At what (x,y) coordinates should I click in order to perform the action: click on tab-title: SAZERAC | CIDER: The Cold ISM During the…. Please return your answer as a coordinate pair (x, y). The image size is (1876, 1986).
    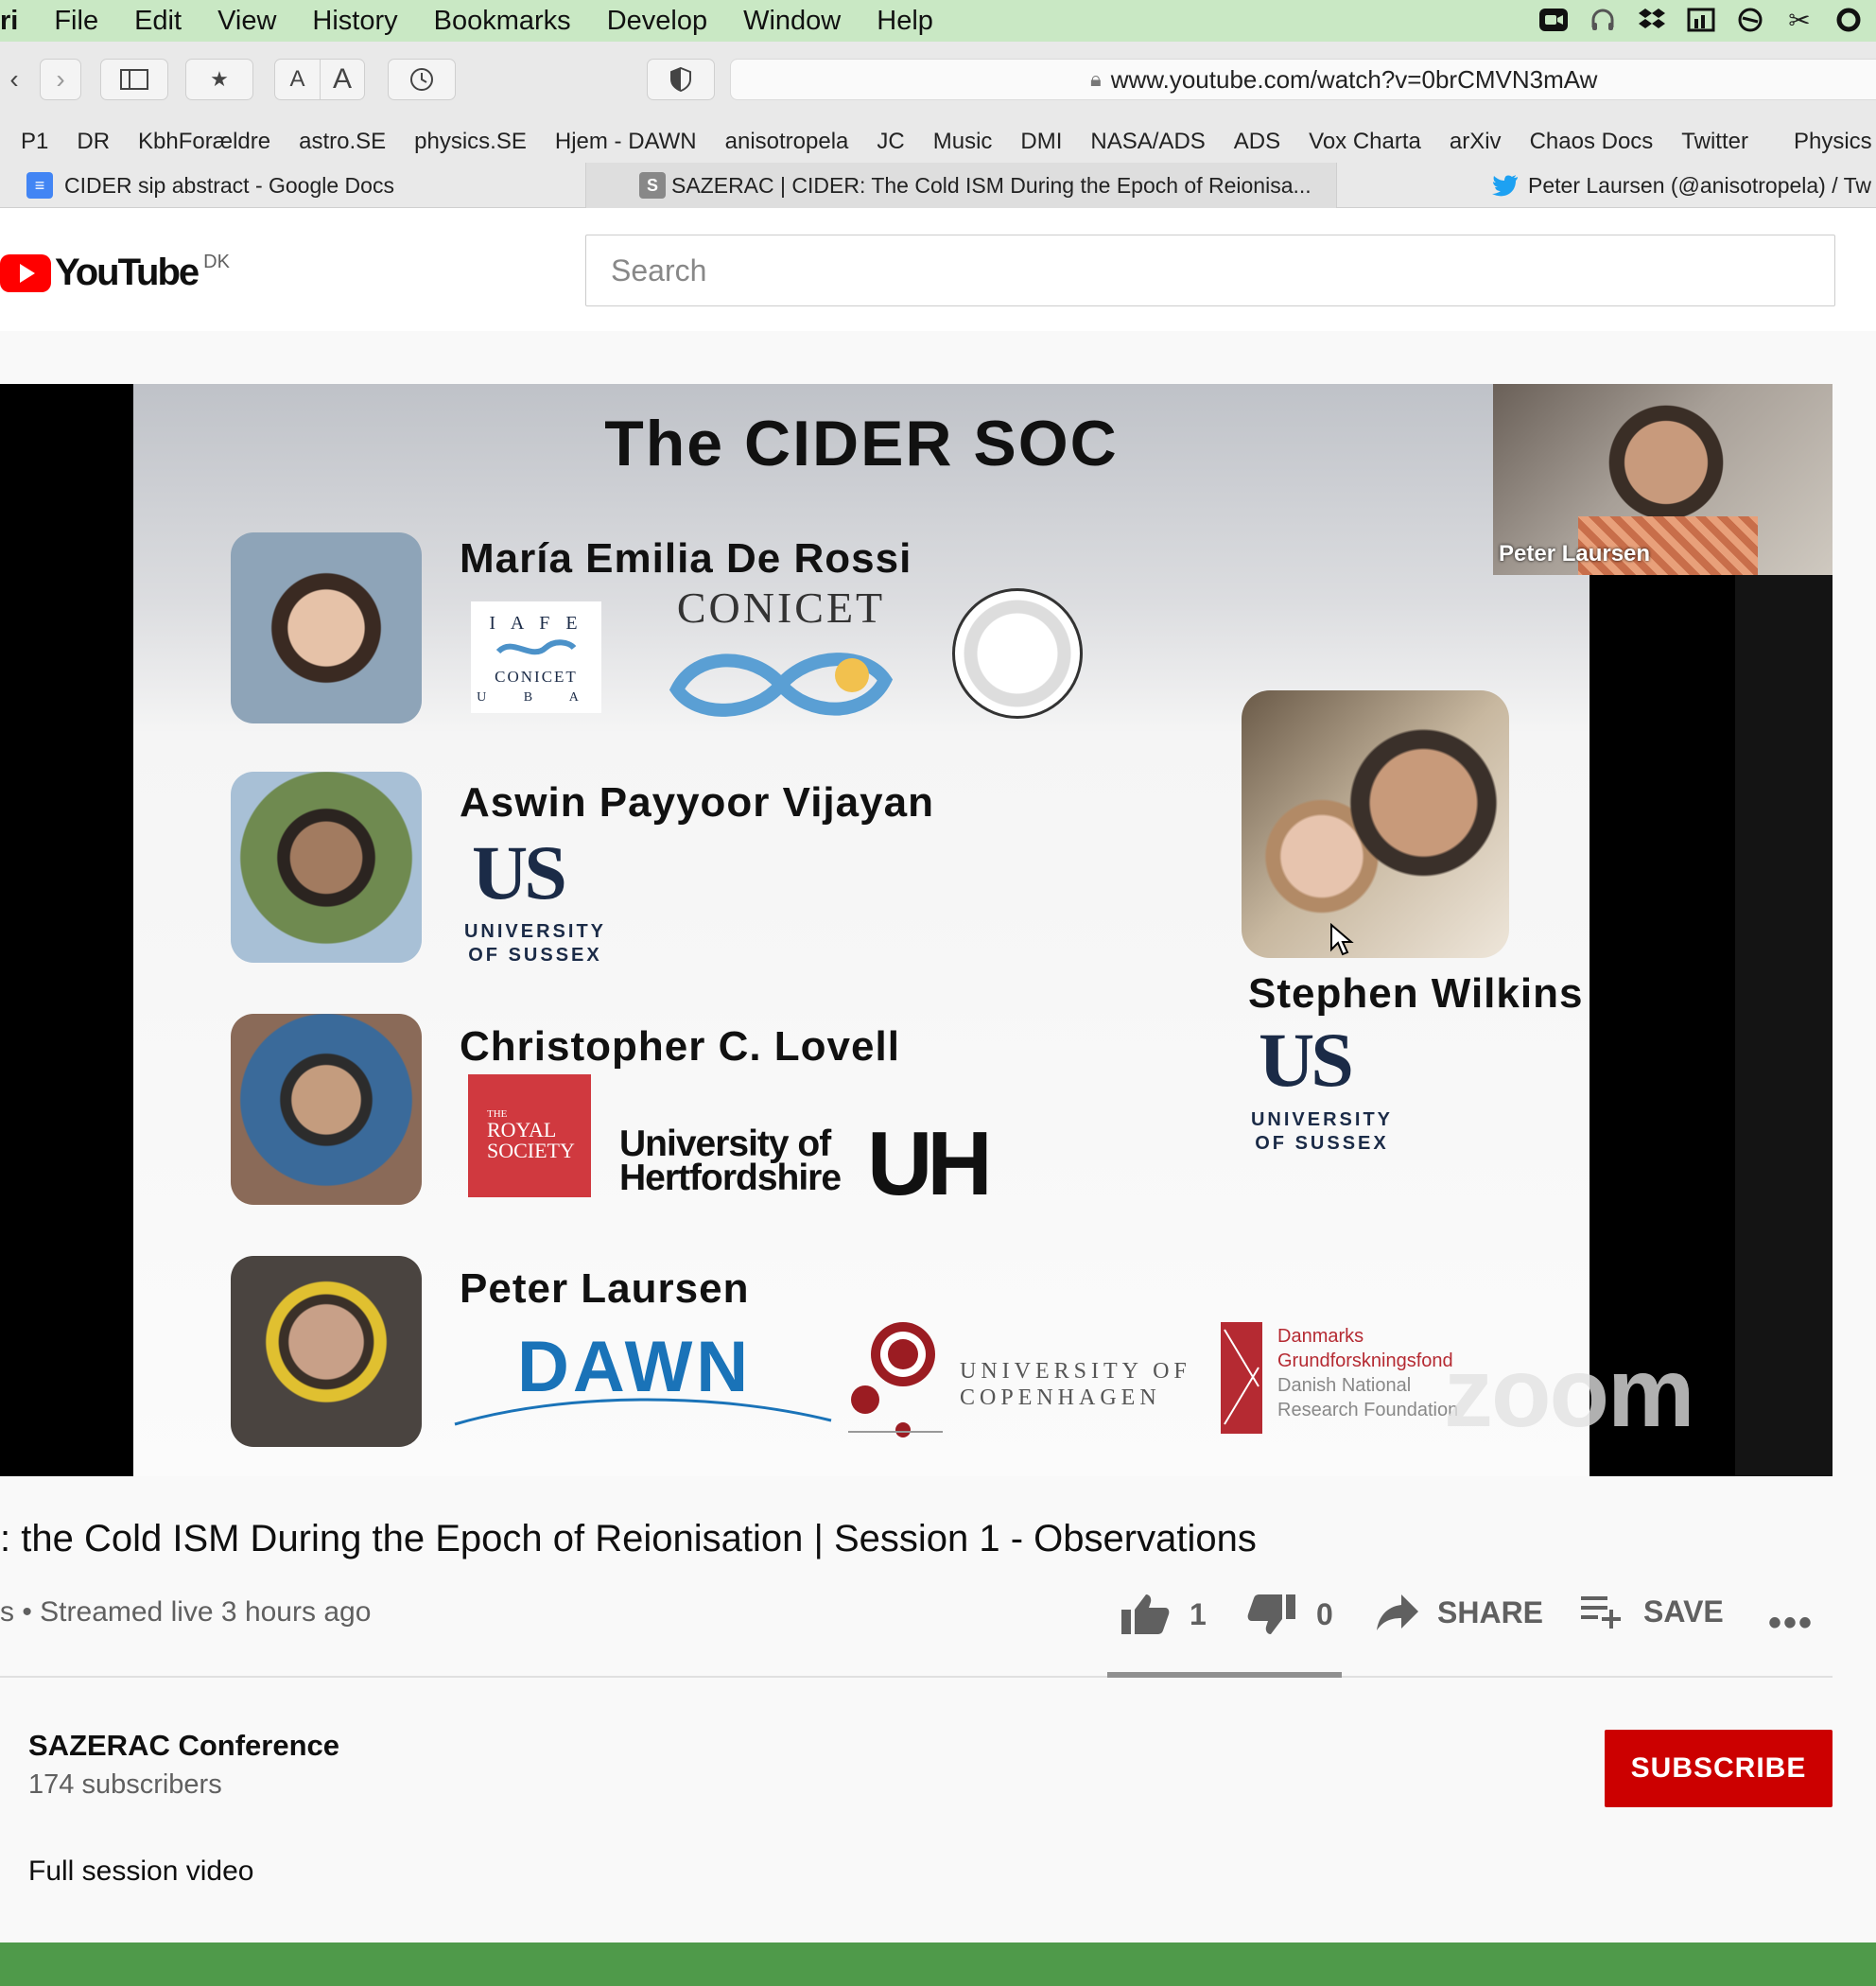
    Looking at the image, I should click on (991, 185).